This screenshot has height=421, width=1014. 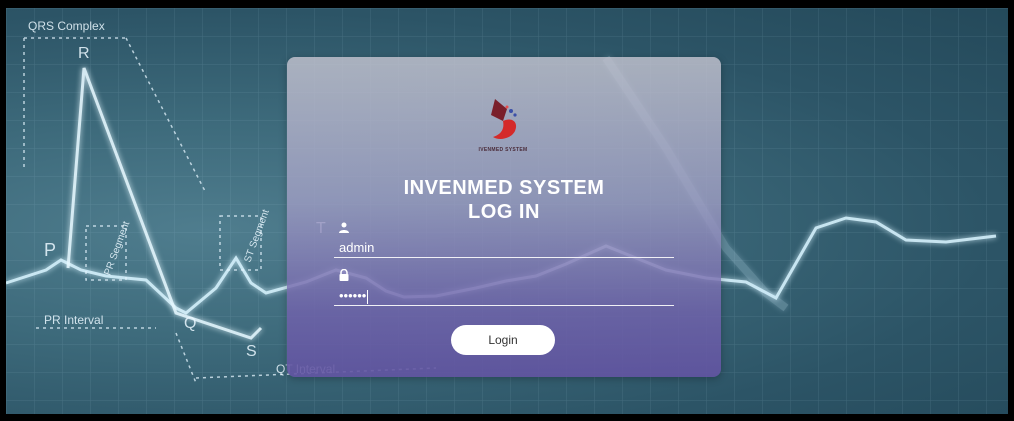 What do you see at coordinates (504, 119) in the screenshot?
I see `logo-icon` at bounding box center [504, 119].